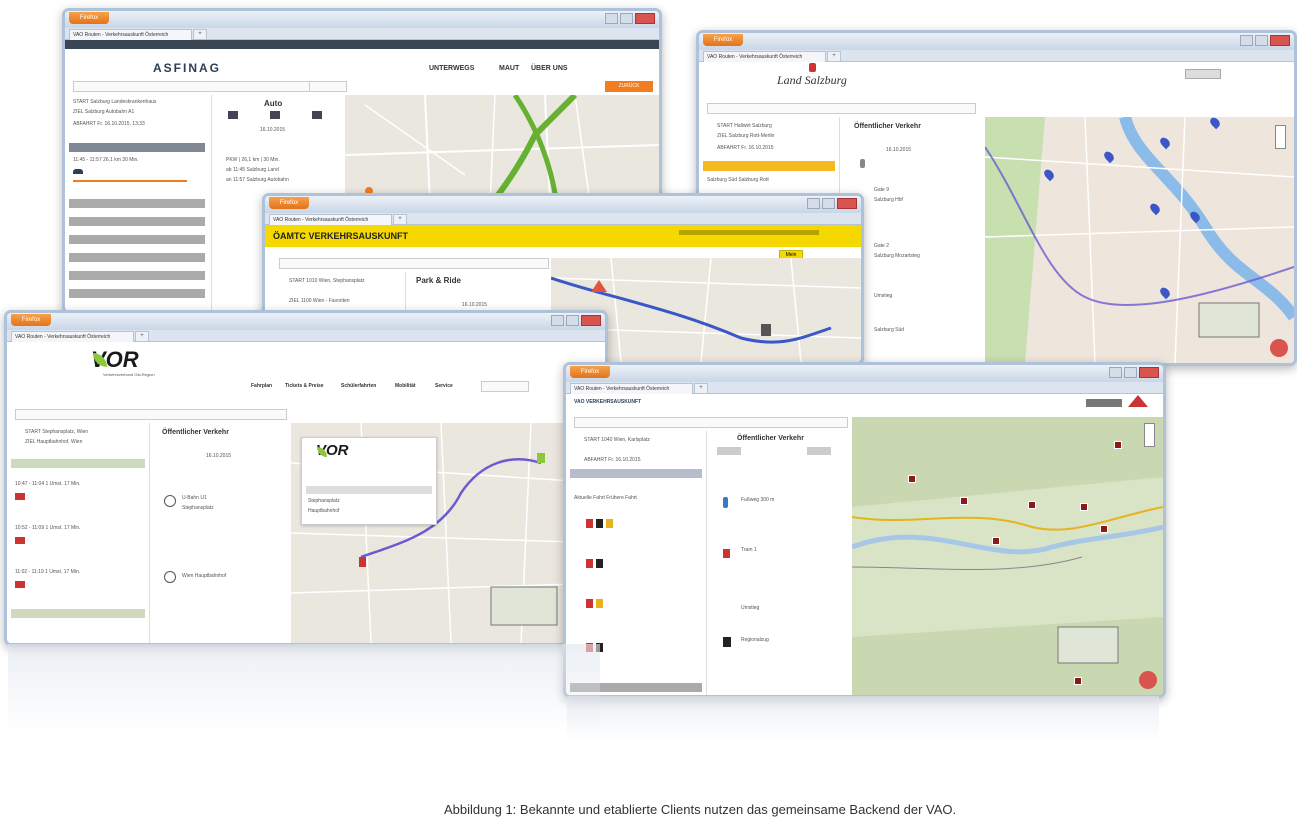 The image size is (1297, 817). Describe the element at coordinates (438, 280) in the screenshot. I see `section-title: Park & Ride` at that location.